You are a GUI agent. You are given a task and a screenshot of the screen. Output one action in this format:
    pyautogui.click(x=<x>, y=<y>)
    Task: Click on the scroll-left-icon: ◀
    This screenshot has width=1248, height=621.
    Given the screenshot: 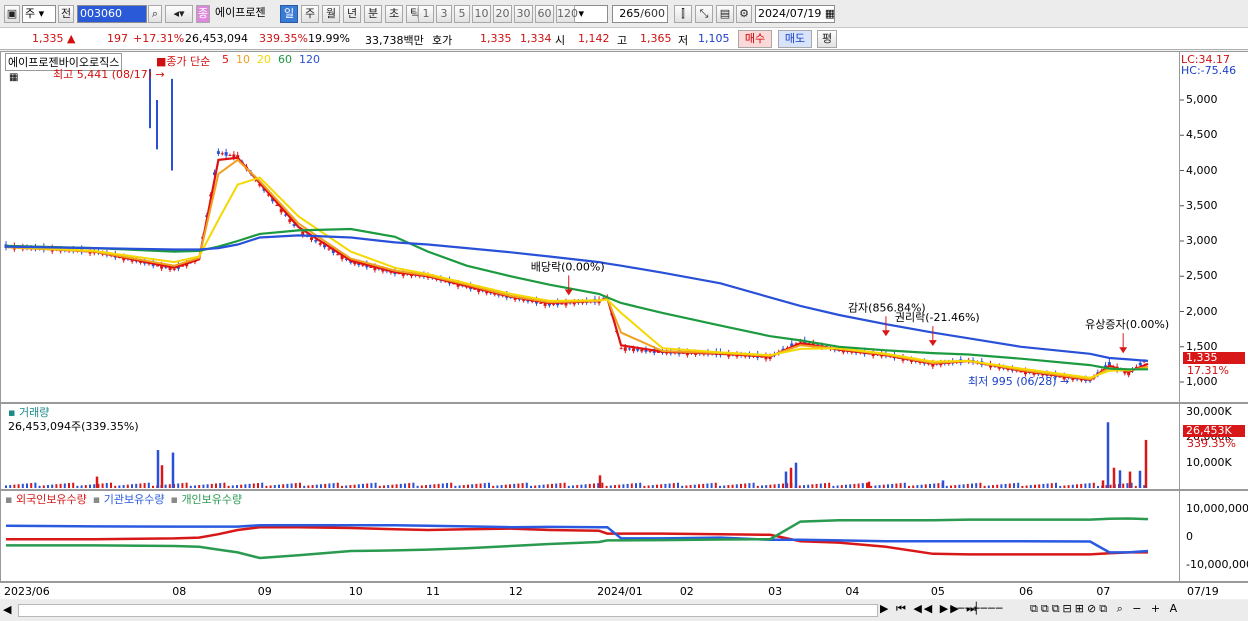 What is the action you would take?
    pyautogui.click(x=7, y=609)
    